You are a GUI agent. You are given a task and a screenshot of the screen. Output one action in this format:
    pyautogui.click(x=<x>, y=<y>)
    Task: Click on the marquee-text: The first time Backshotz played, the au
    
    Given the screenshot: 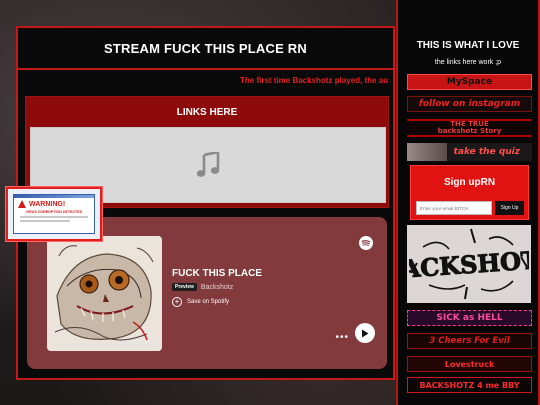 What is the action you would take?
    pyautogui.click(x=314, y=80)
    